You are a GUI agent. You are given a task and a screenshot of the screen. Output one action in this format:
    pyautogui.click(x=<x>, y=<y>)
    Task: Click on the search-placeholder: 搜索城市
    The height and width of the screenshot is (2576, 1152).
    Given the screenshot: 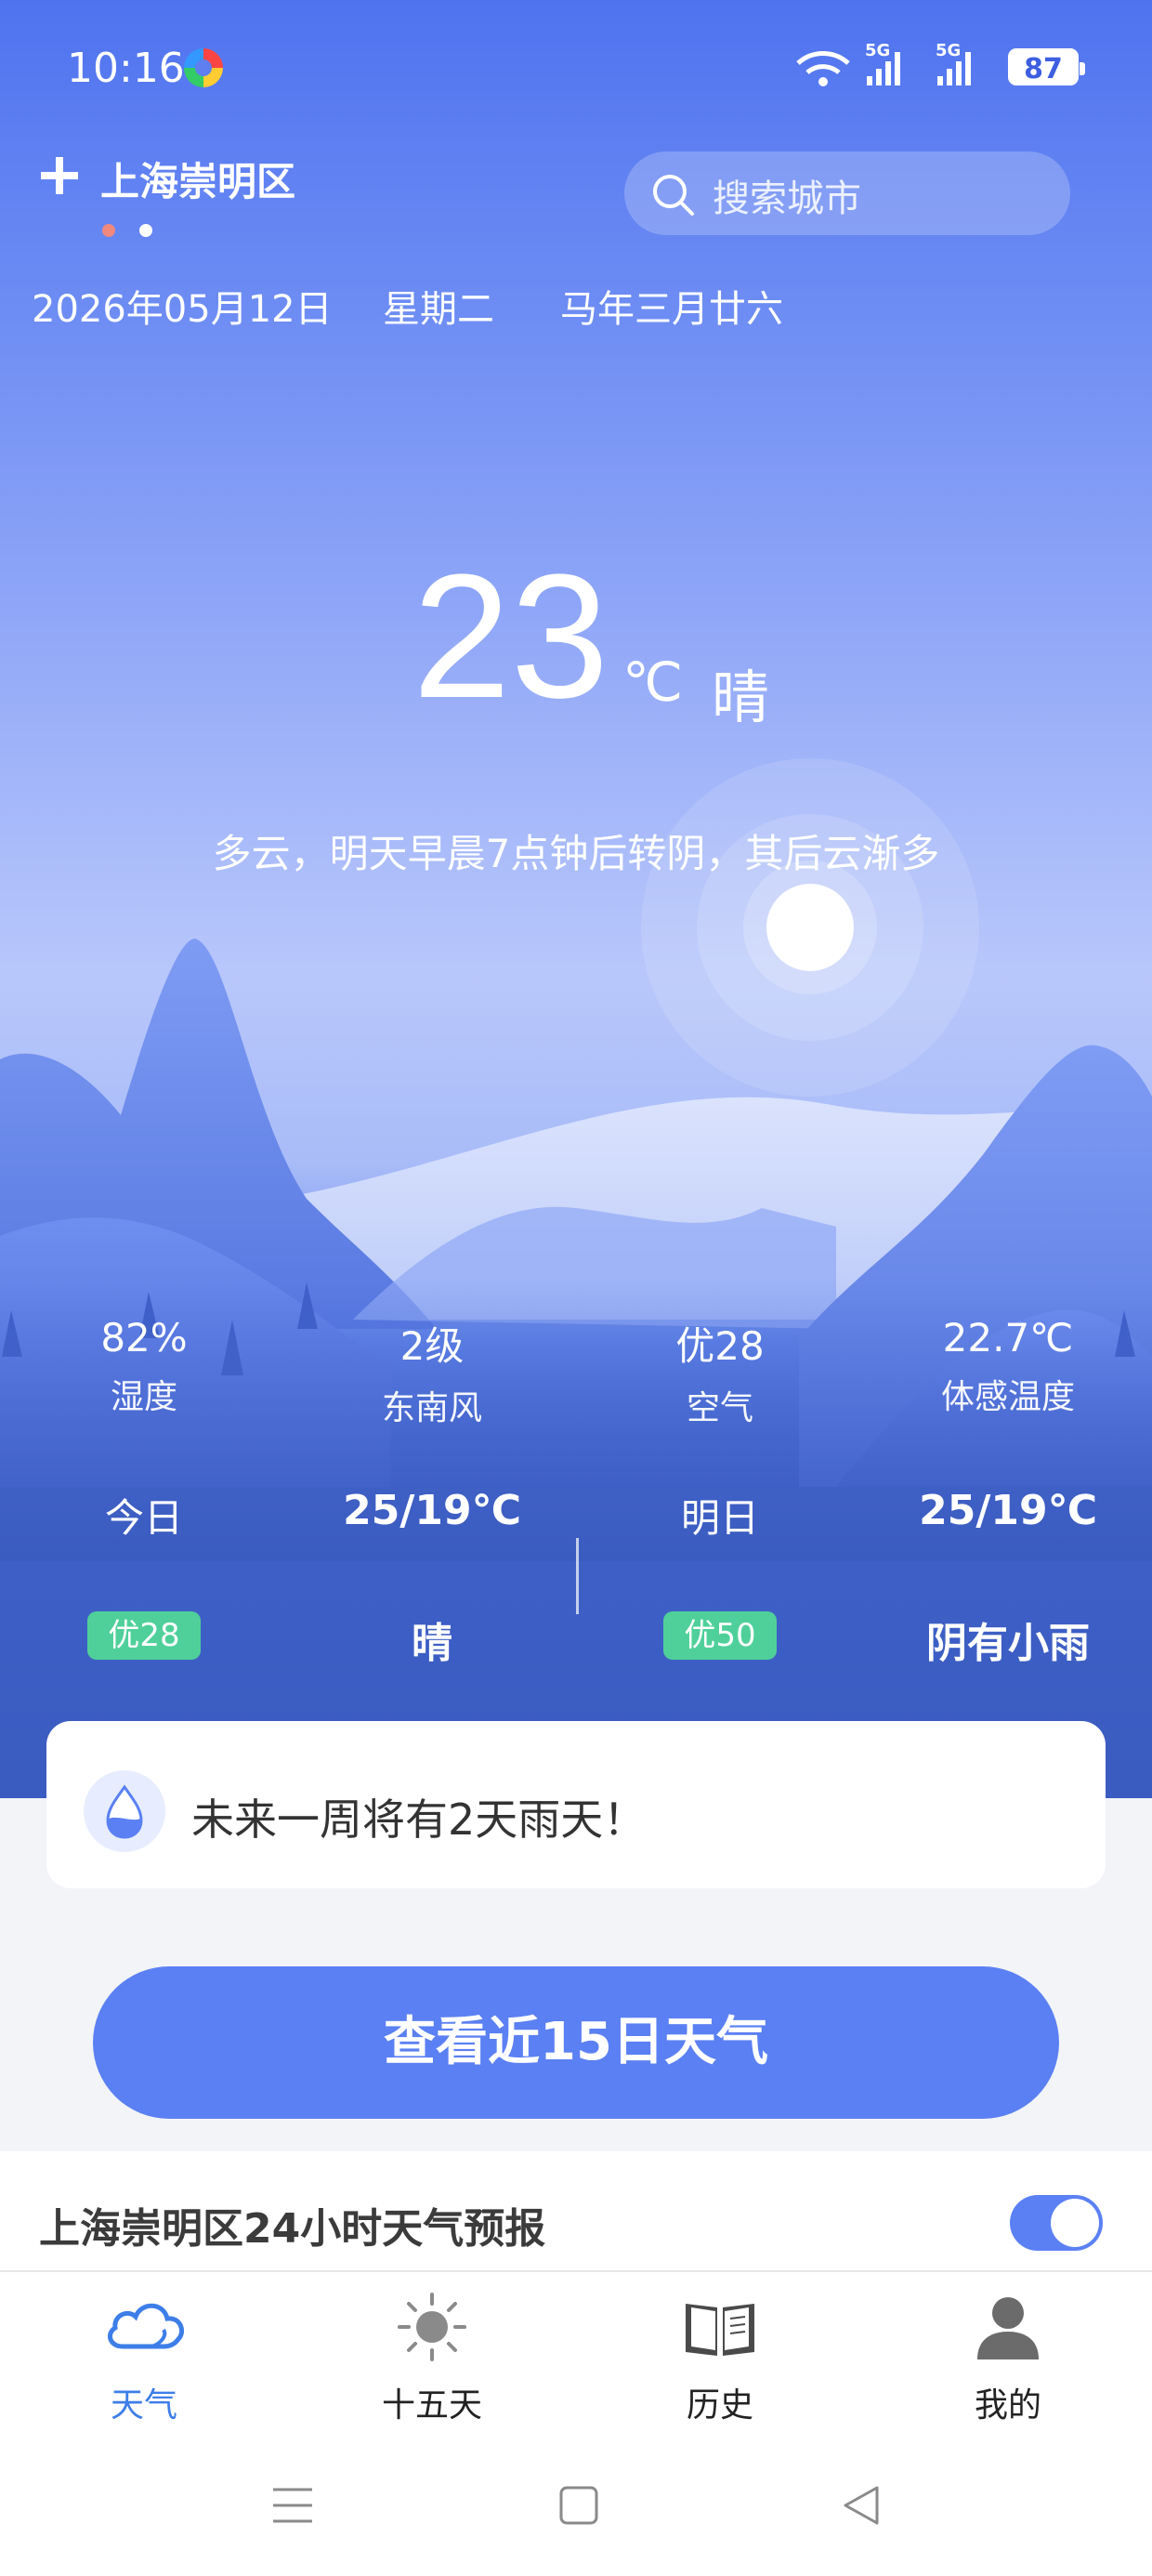 What is the action you would take?
    pyautogui.click(x=787, y=198)
    